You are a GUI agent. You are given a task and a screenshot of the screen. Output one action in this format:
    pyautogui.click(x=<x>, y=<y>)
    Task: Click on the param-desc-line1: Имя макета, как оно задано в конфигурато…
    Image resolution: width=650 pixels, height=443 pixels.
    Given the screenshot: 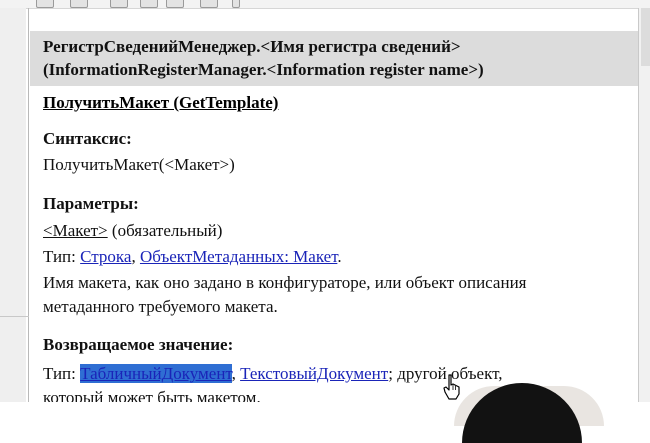 What is the action you would take?
    pyautogui.click(x=285, y=282)
    